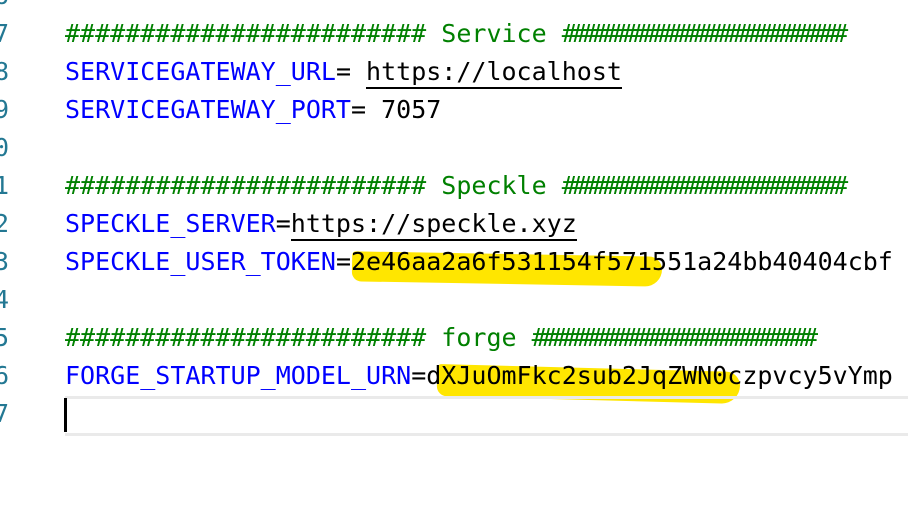 The image size is (908, 528). What do you see at coordinates (5, 337) in the screenshot?
I see `line-number: 5` at bounding box center [5, 337].